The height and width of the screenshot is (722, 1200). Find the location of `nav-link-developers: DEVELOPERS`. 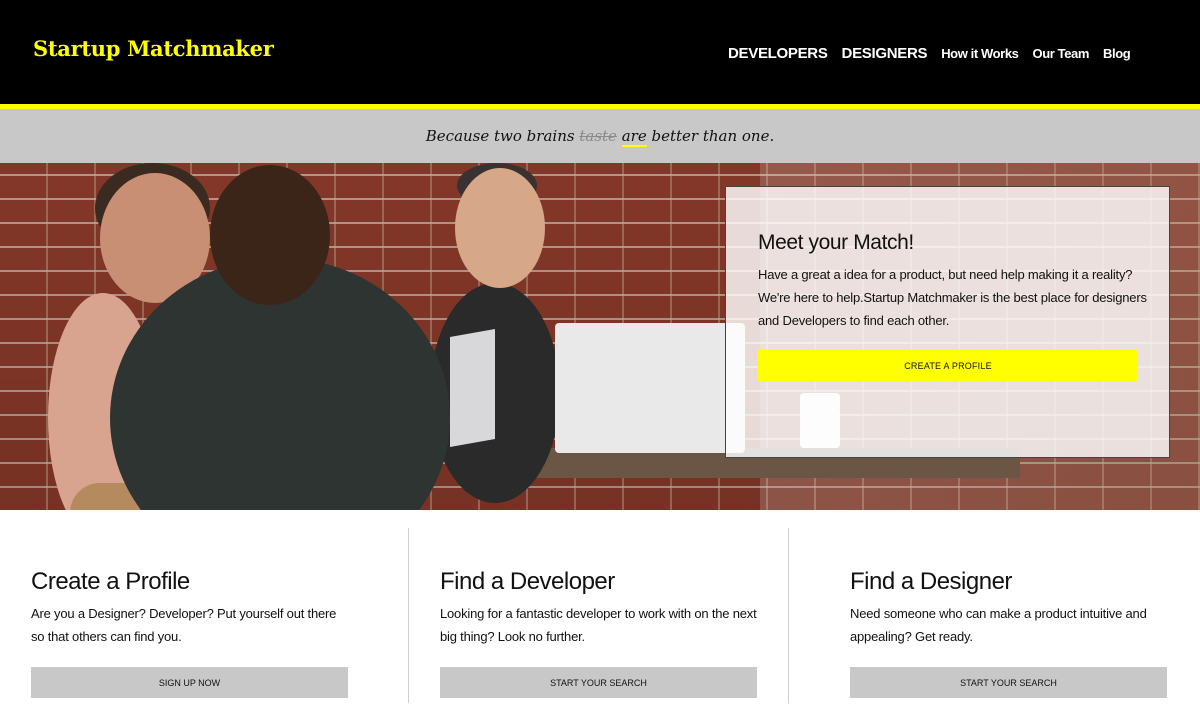

nav-link-developers: DEVELOPERS is located at coordinates (778, 53).